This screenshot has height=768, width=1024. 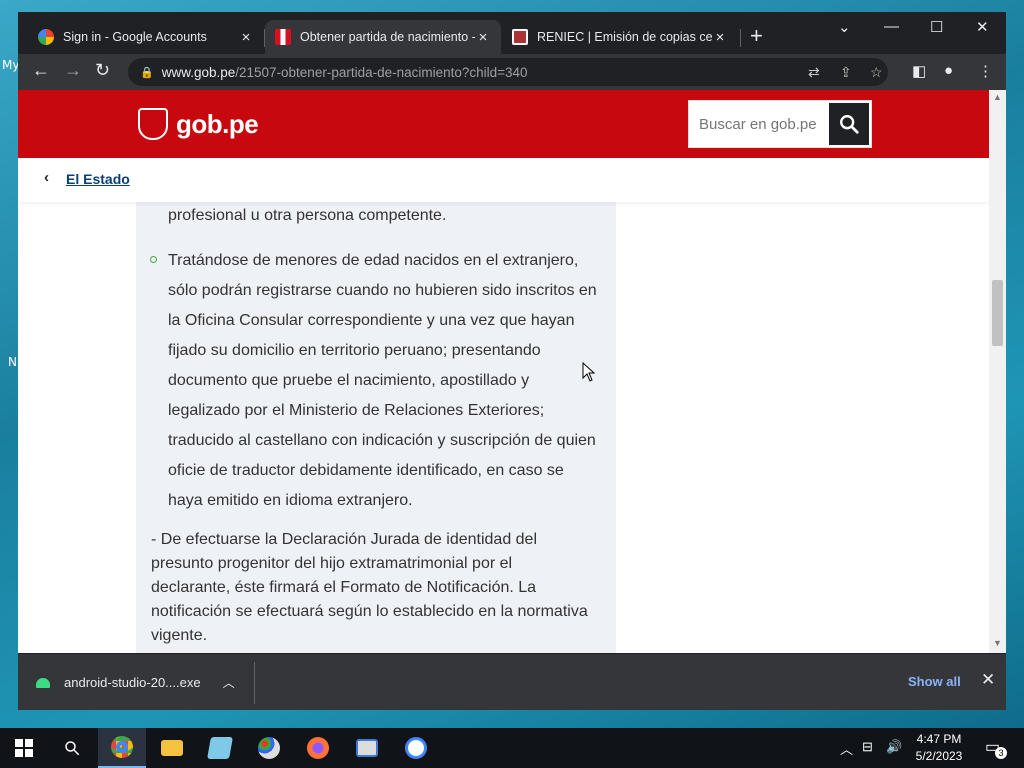 What do you see at coordinates (624, 37) in the screenshot?
I see `tab-title: RENIEC | Emisión de copias certi` at bounding box center [624, 37].